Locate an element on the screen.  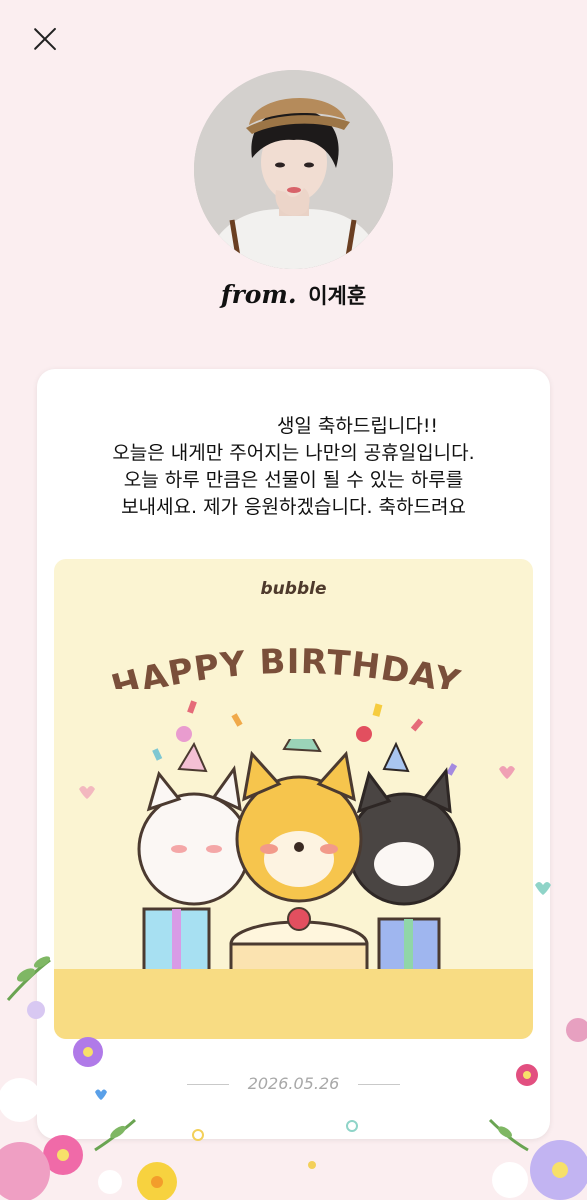
date-row: 2026.05.26 is located at coordinates (293, 1084).